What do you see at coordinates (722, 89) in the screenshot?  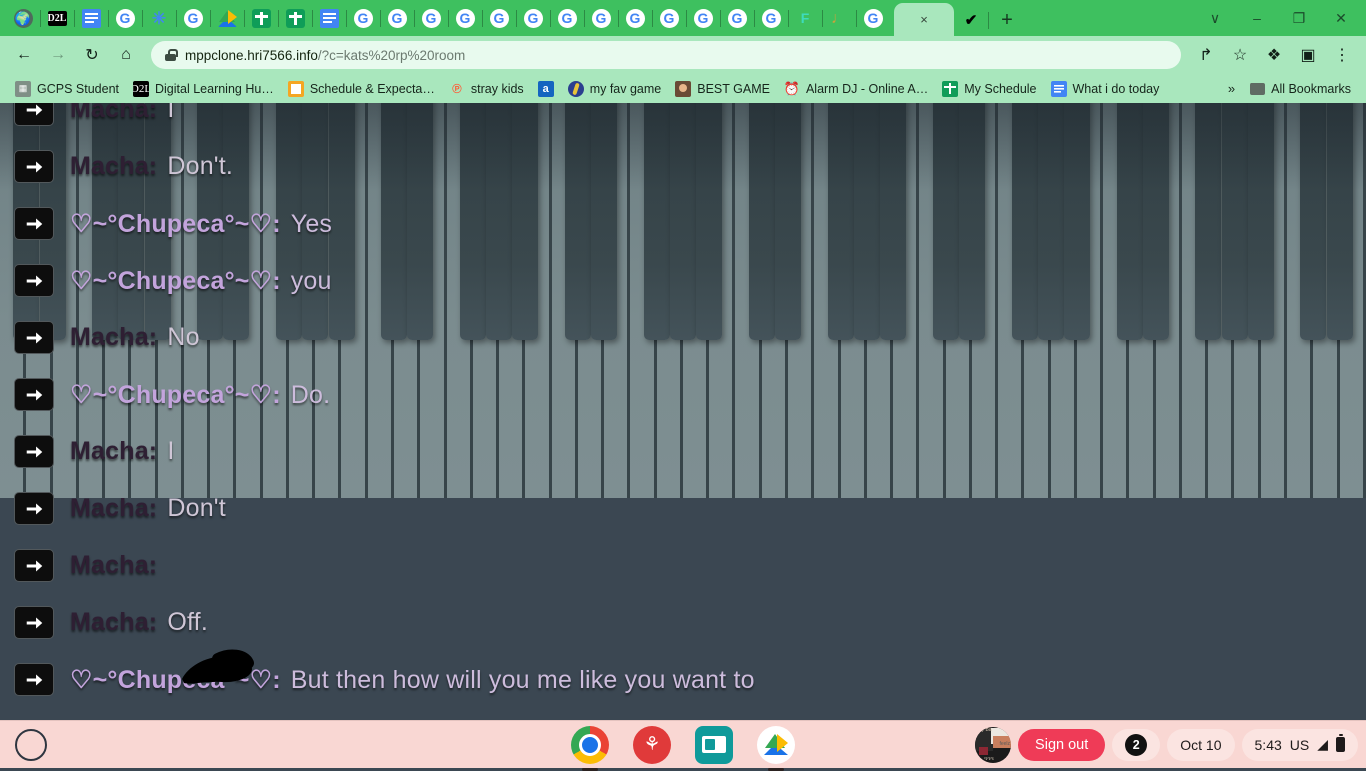 I see `bookmark-item-best-game: BEST GAME` at bounding box center [722, 89].